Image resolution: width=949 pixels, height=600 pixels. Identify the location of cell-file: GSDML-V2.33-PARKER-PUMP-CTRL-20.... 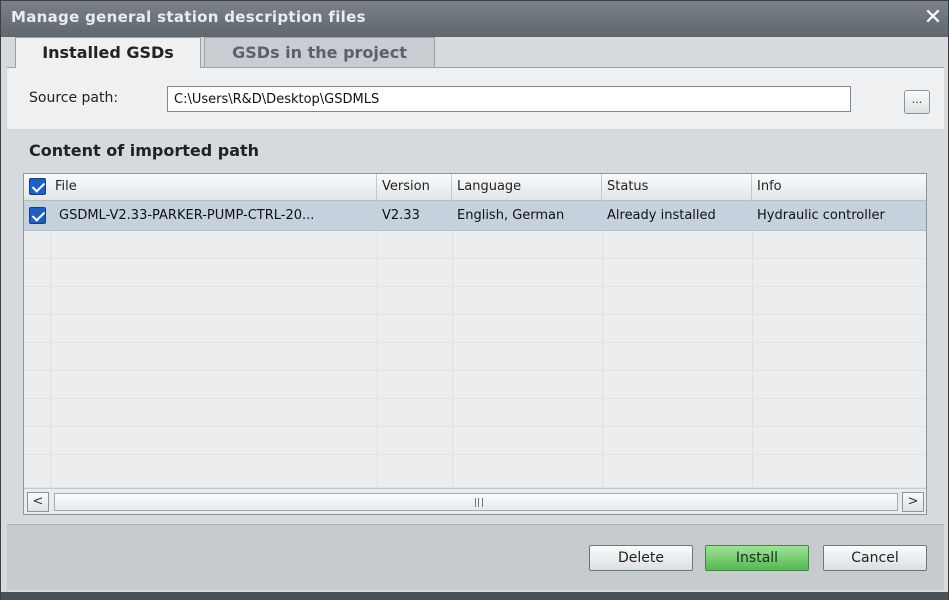
(187, 215).